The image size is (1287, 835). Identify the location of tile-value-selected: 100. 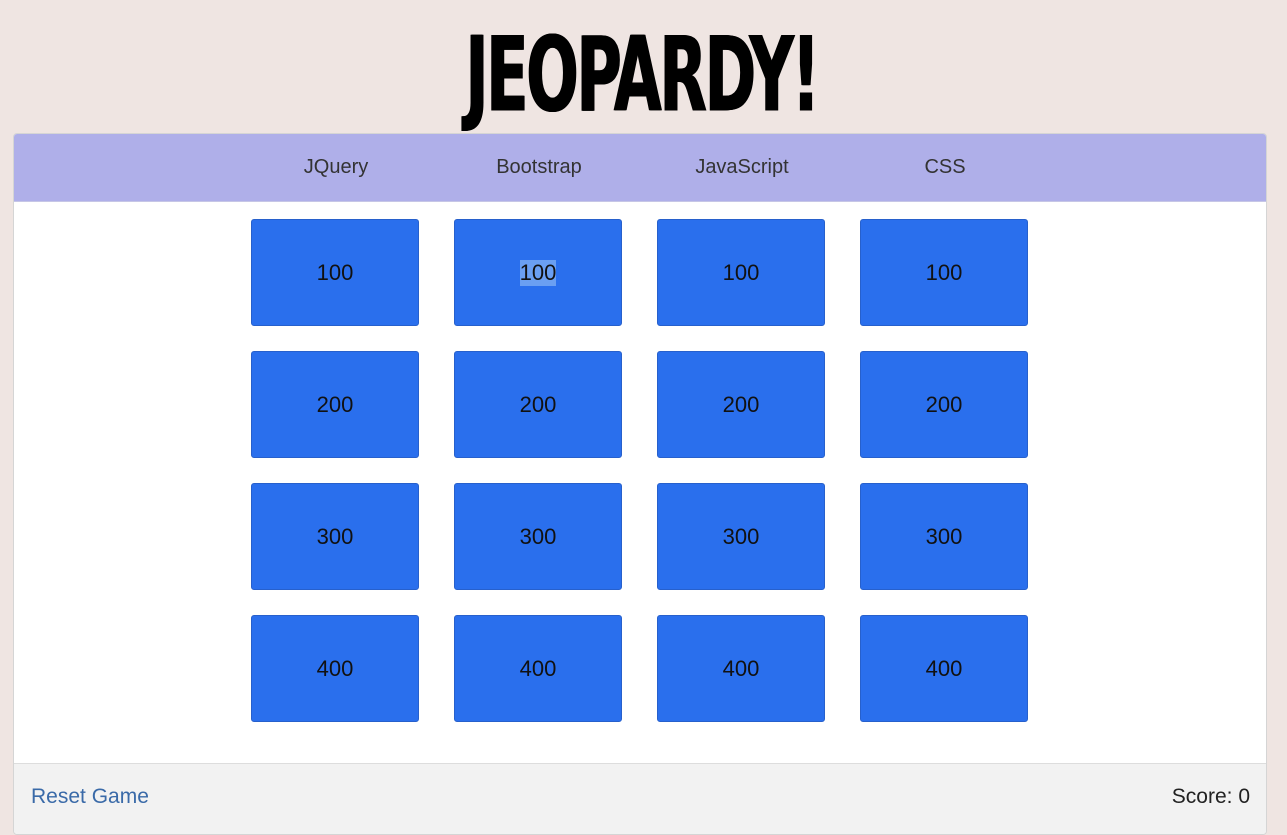
(538, 272).